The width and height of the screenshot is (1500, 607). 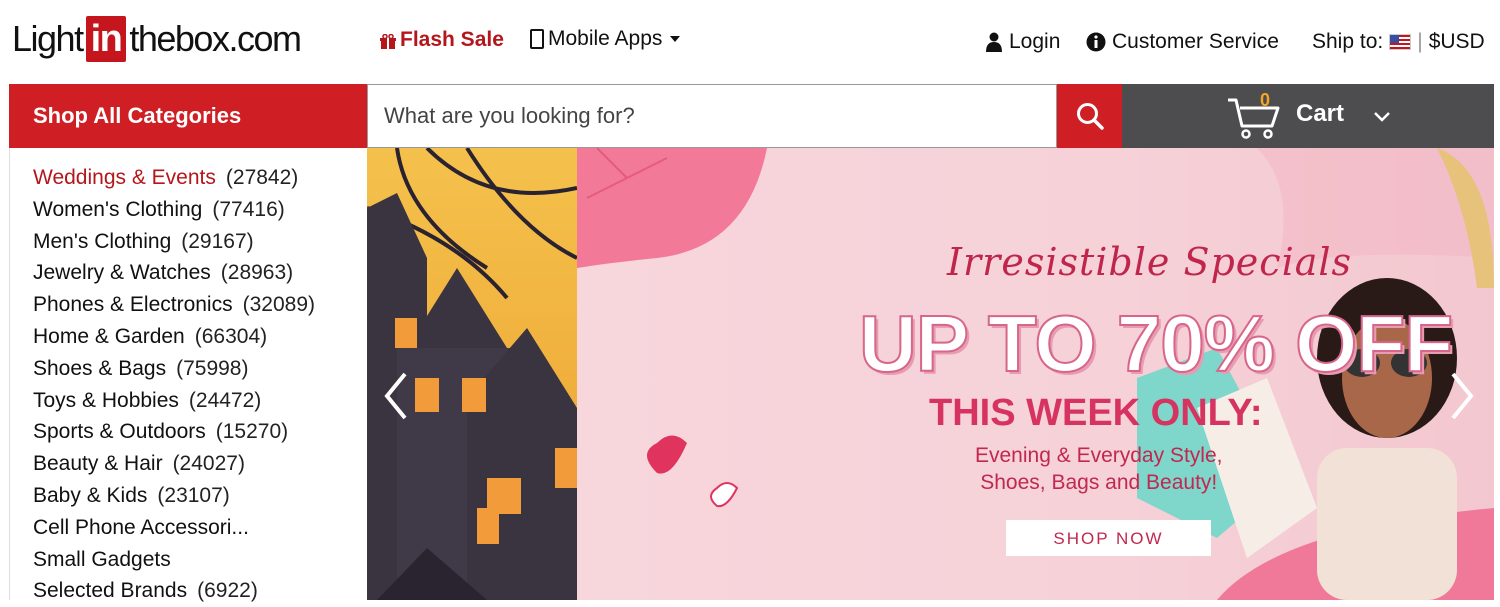 What do you see at coordinates (1156, 343) in the screenshot?
I see `banner-headline: UP TO 70% OFF` at bounding box center [1156, 343].